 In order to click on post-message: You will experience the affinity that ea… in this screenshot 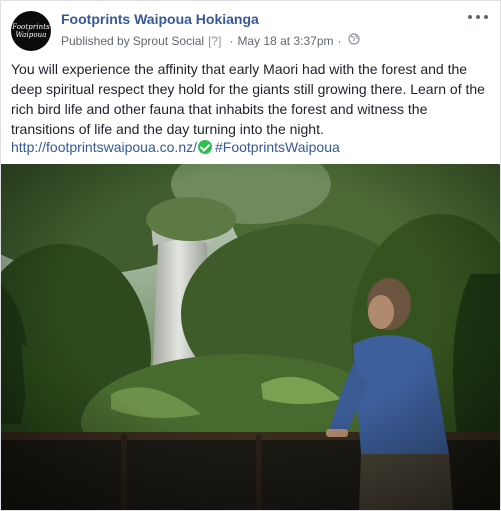, I will do `click(248, 99)`.